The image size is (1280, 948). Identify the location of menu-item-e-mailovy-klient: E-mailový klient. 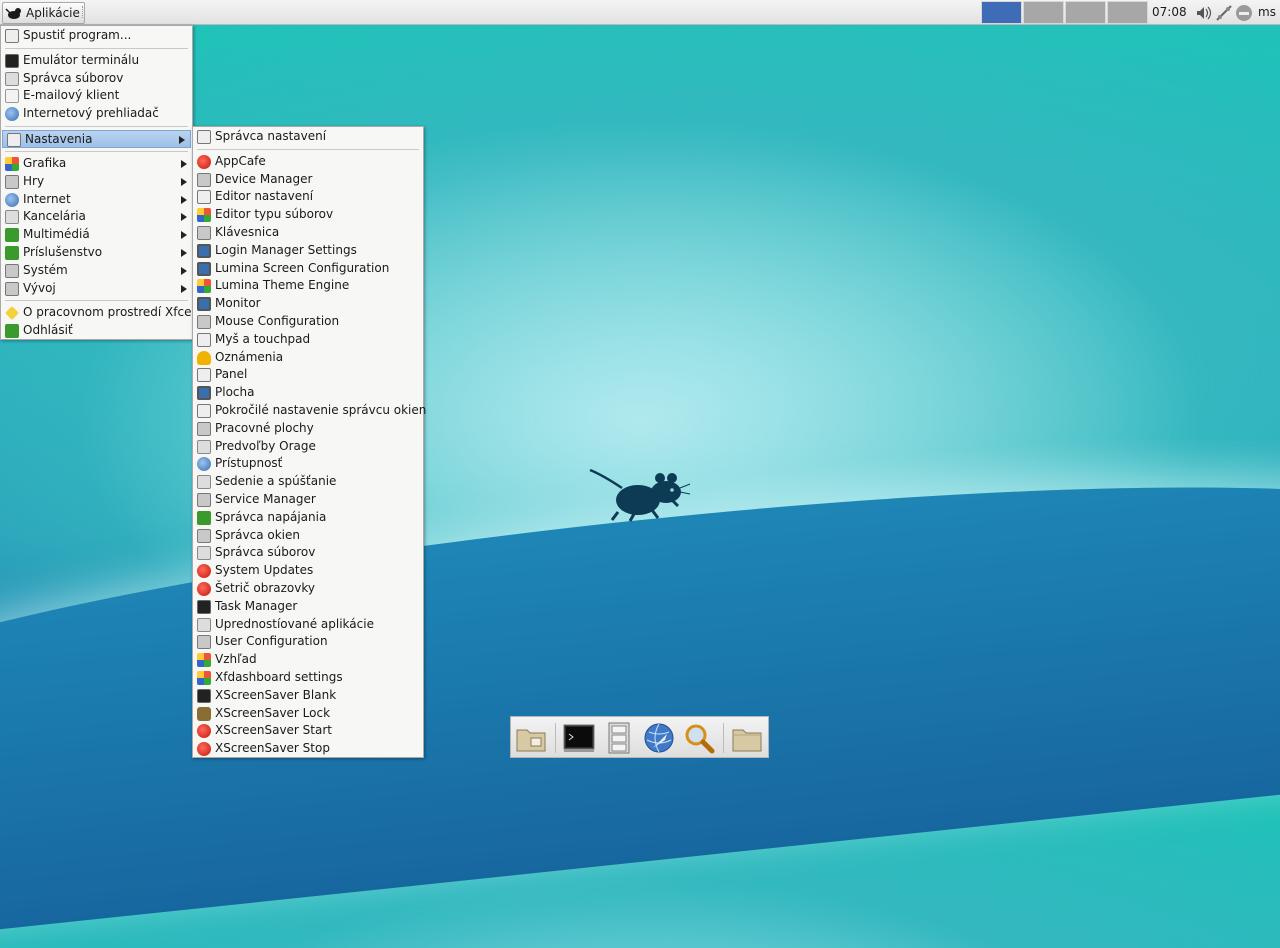
(96, 96).